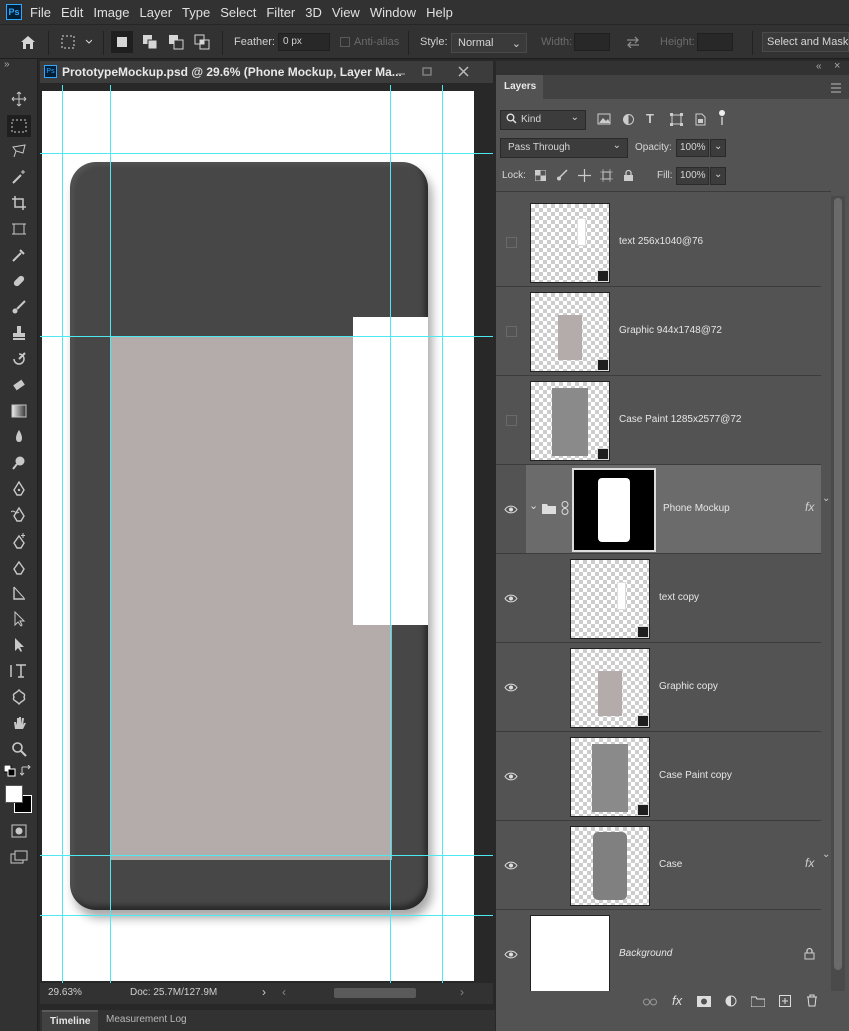 The image size is (849, 1031). I want to click on type-tool-icon, so click(19, 671).